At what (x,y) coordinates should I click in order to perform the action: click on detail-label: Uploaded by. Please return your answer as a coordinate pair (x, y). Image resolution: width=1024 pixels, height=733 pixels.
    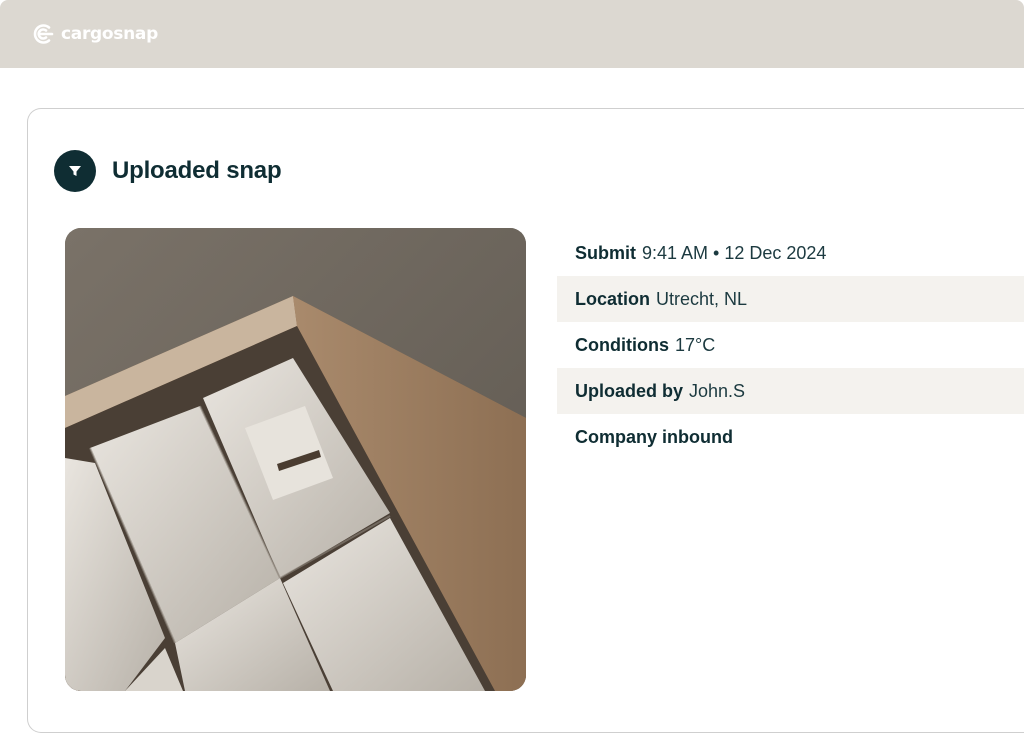
    Looking at the image, I should click on (629, 390).